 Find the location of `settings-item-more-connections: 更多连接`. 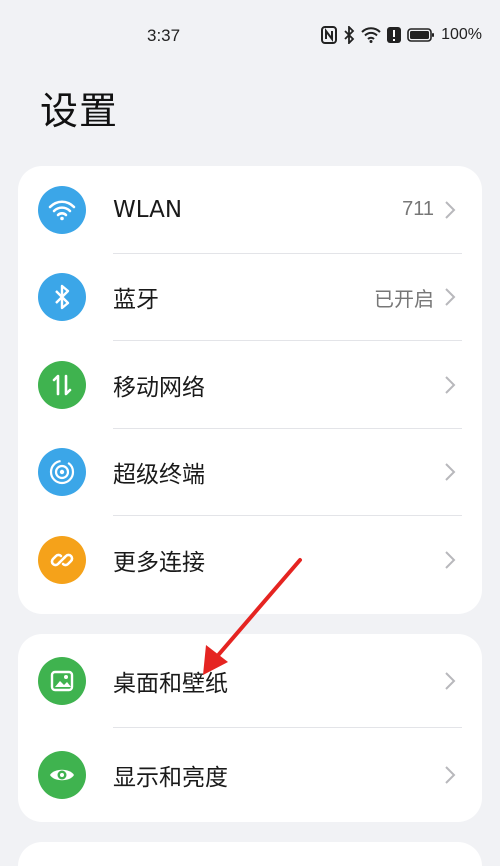

settings-item-more-connections: 更多连接 is located at coordinates (250, 560).